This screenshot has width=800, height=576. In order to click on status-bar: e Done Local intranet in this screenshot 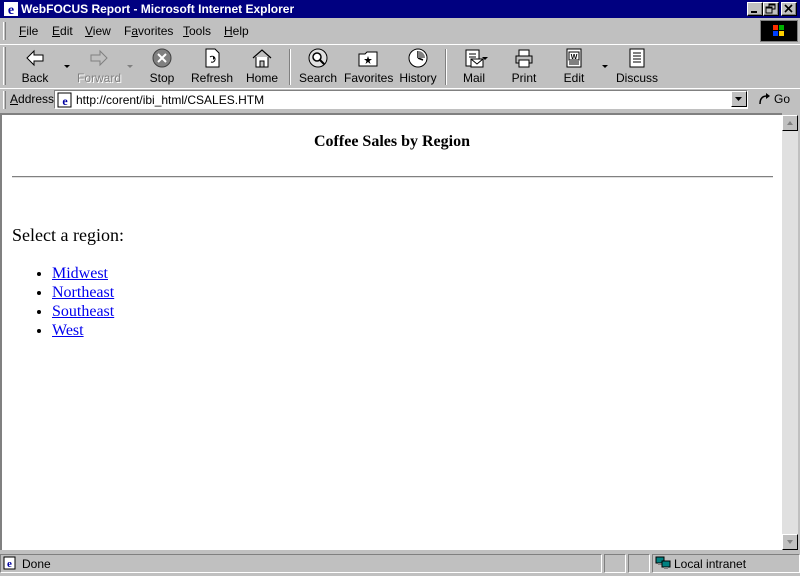, I will do `click(400, 563)`.